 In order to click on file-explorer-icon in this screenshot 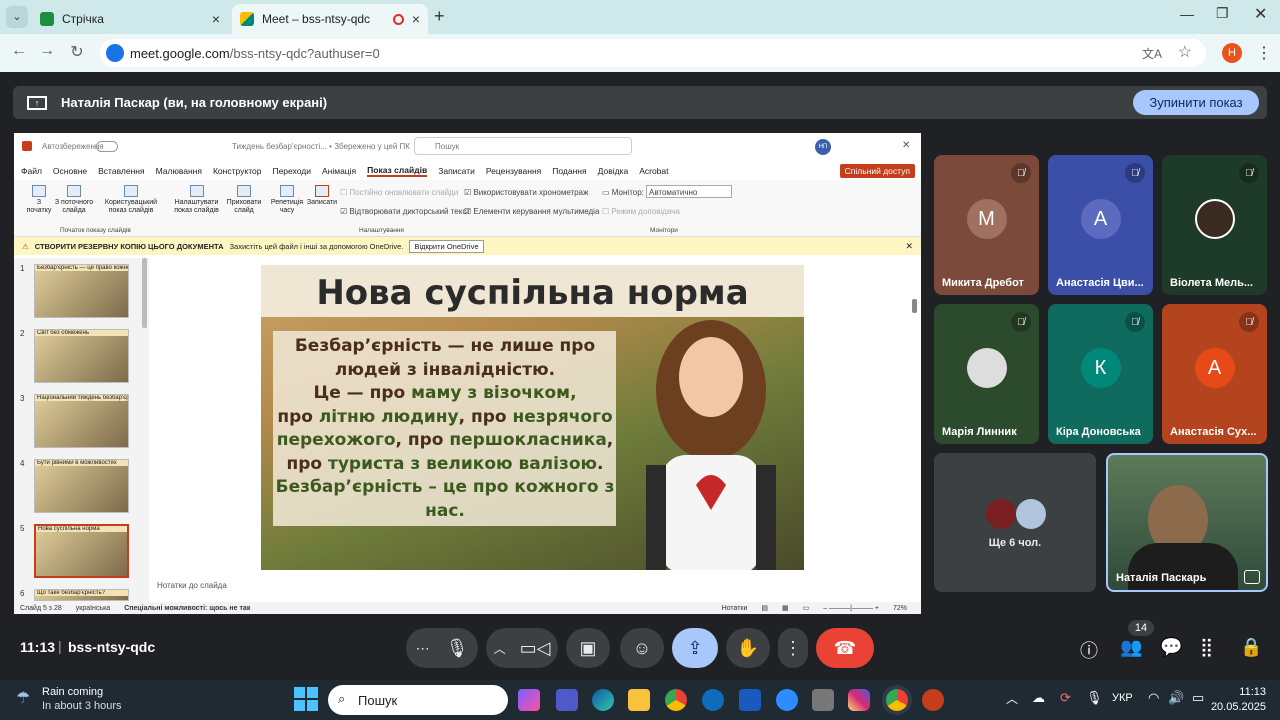, I will do `click(639, 700)`.